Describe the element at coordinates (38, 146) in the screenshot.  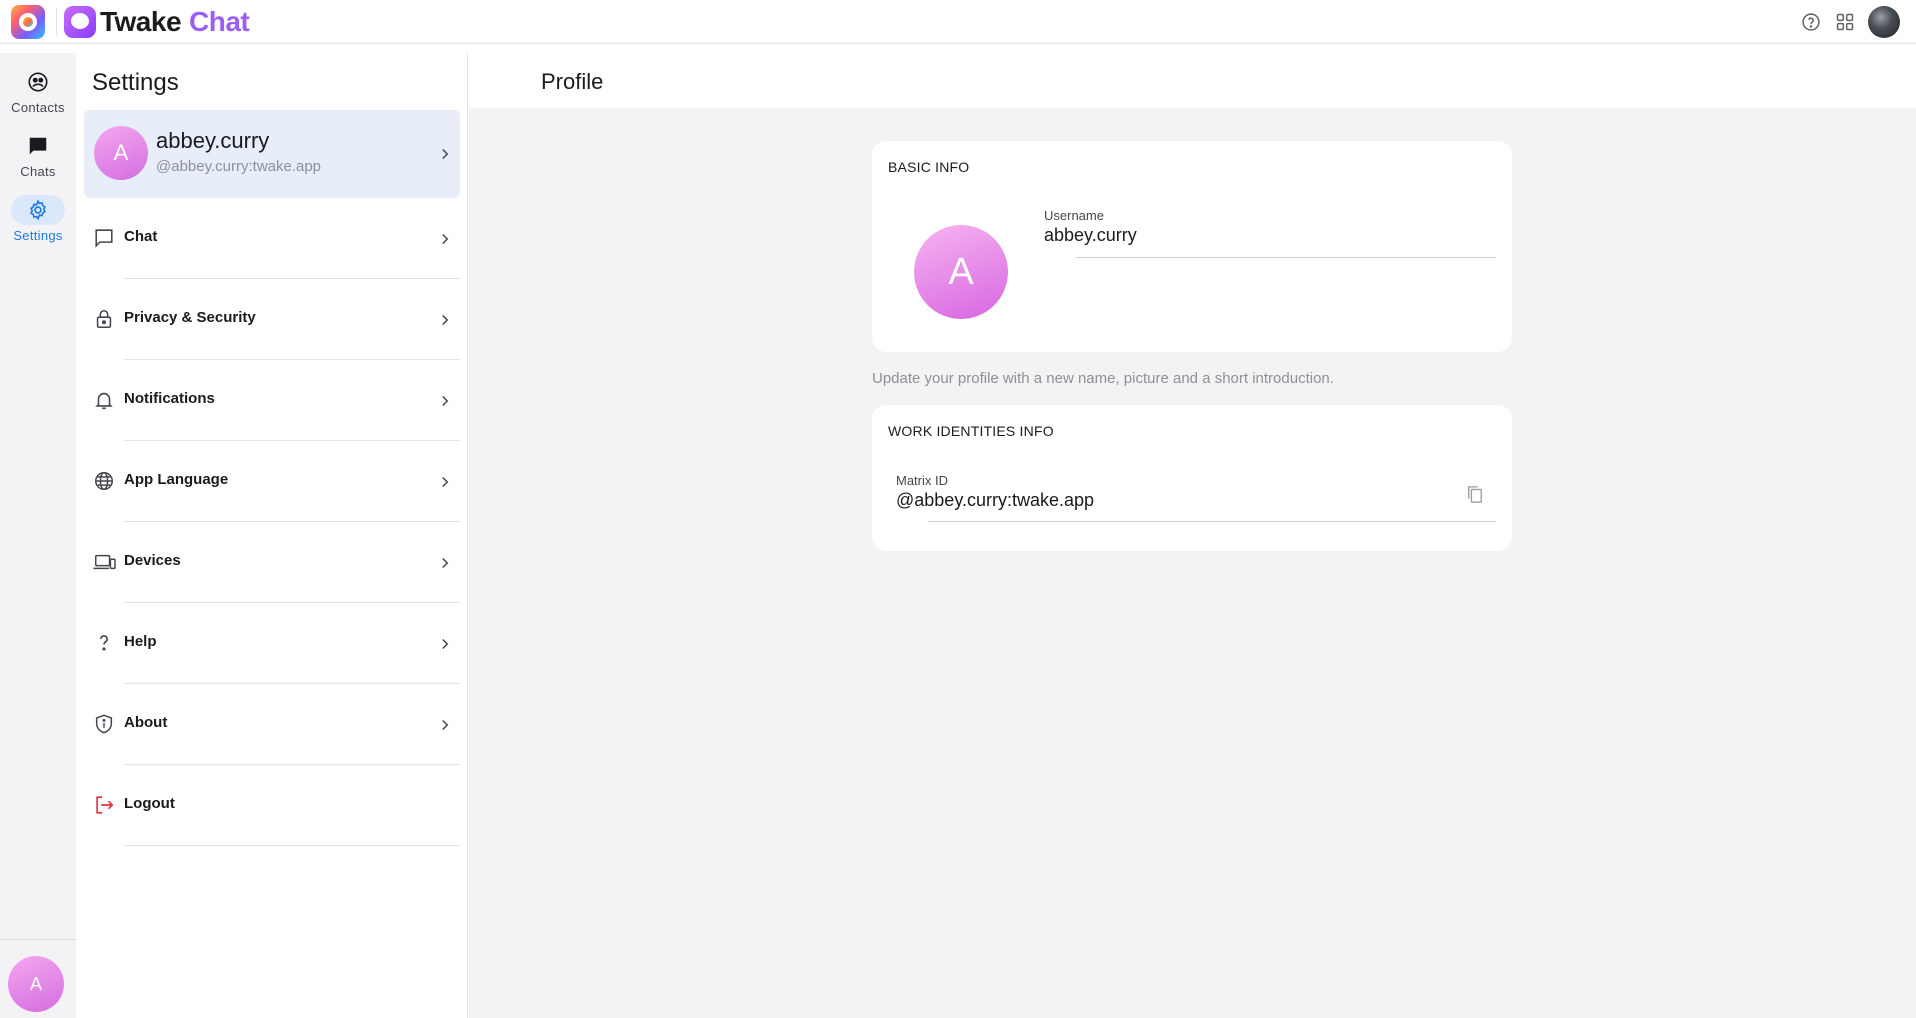
I see `chat-bubble-icon` at that location.